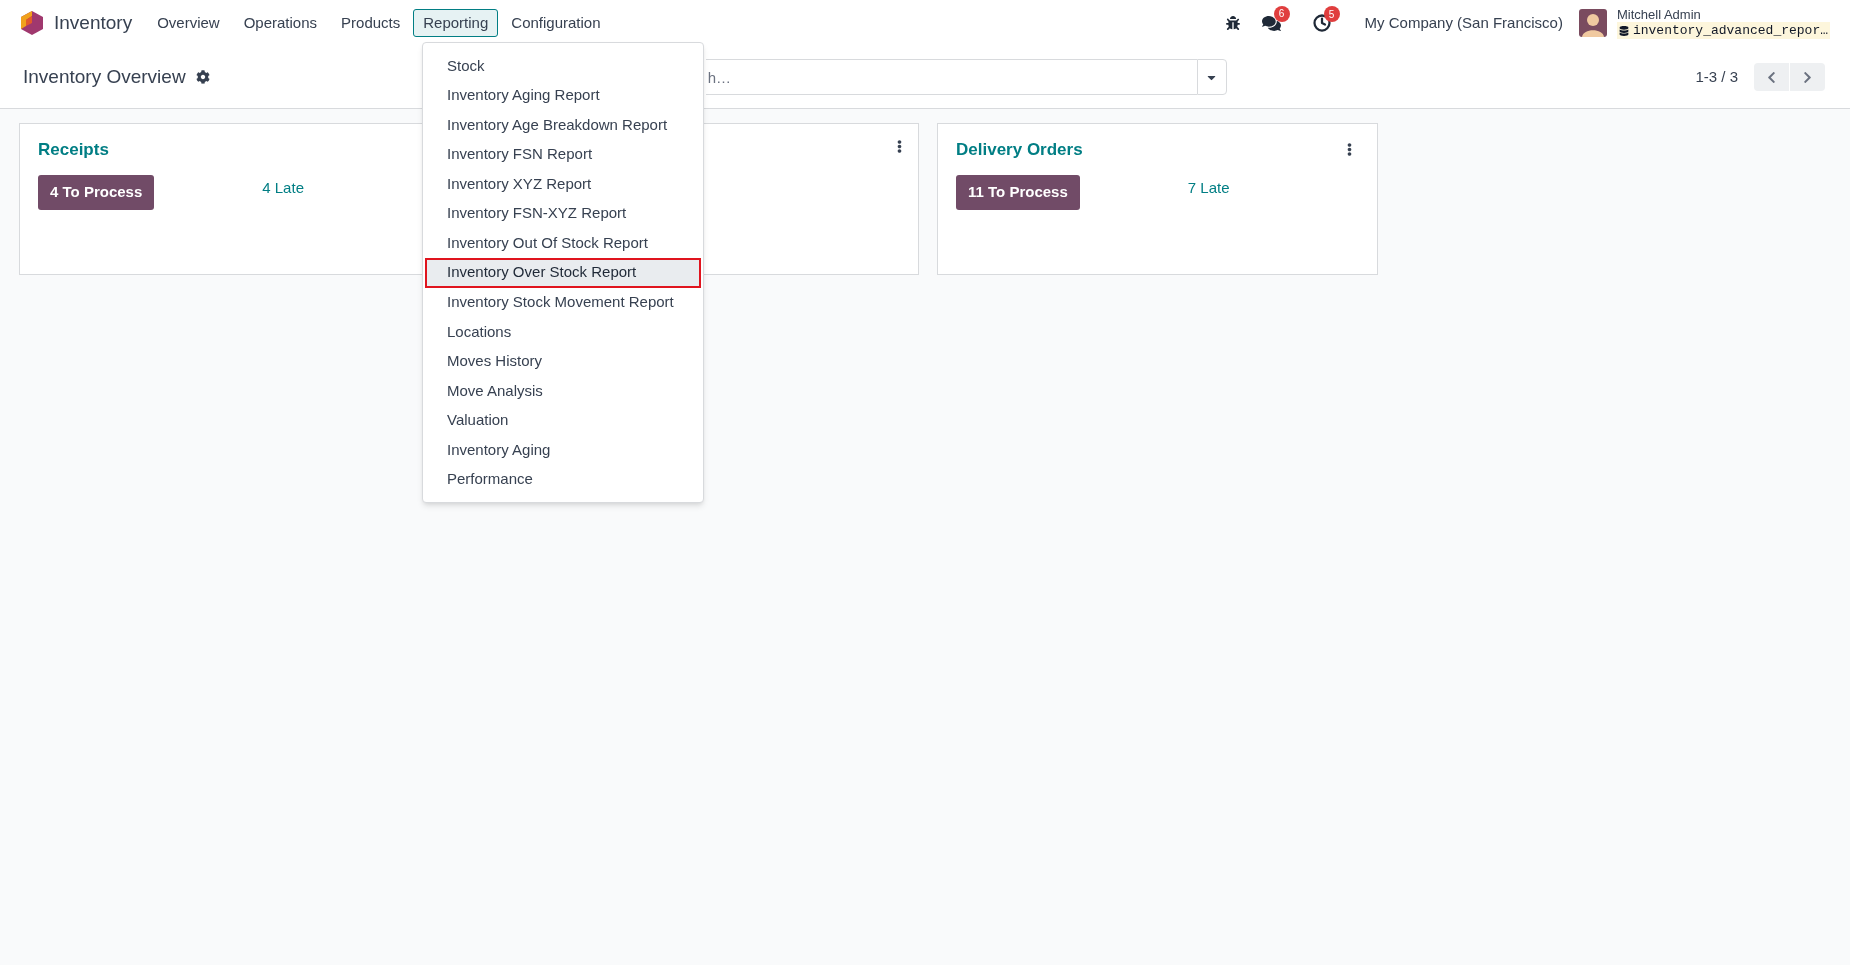 Image resolution: width=1850 pixels, height=965 pixels. What do you see at coordinates (556, 23) in the screenshot?
I see `menu-tab: Configuration` at bounding box center [556, 23].